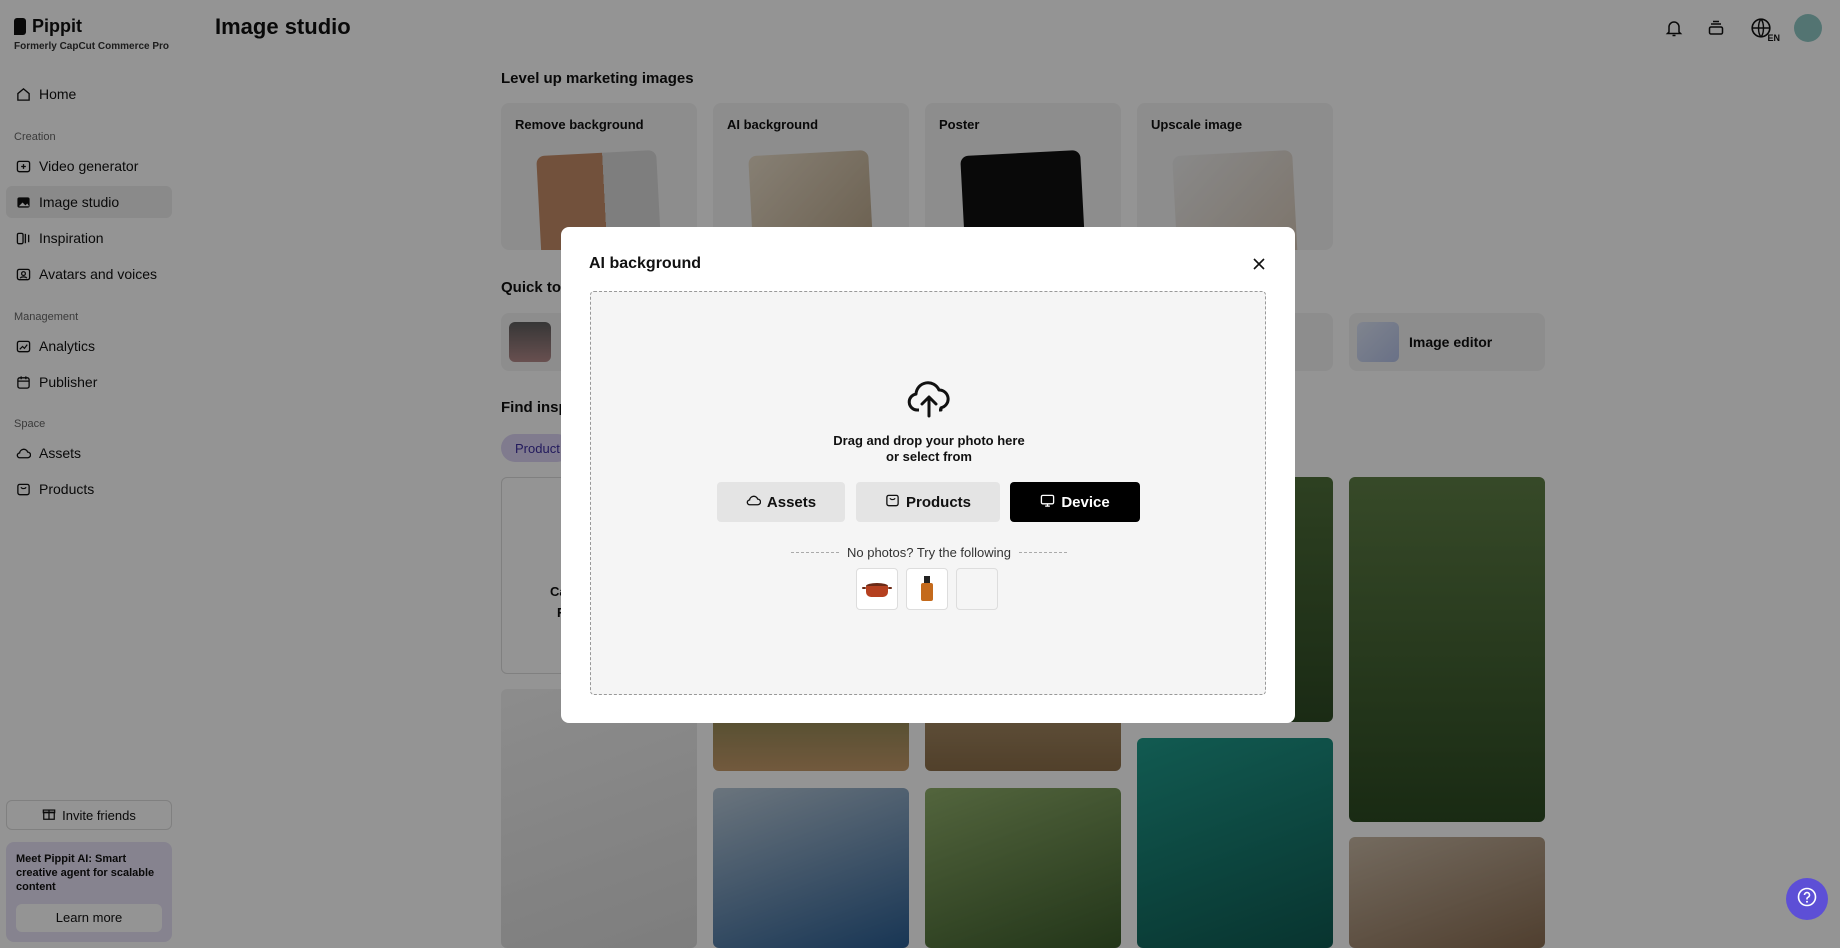  I want to click on assets-button: Assets, so click(781, 502).